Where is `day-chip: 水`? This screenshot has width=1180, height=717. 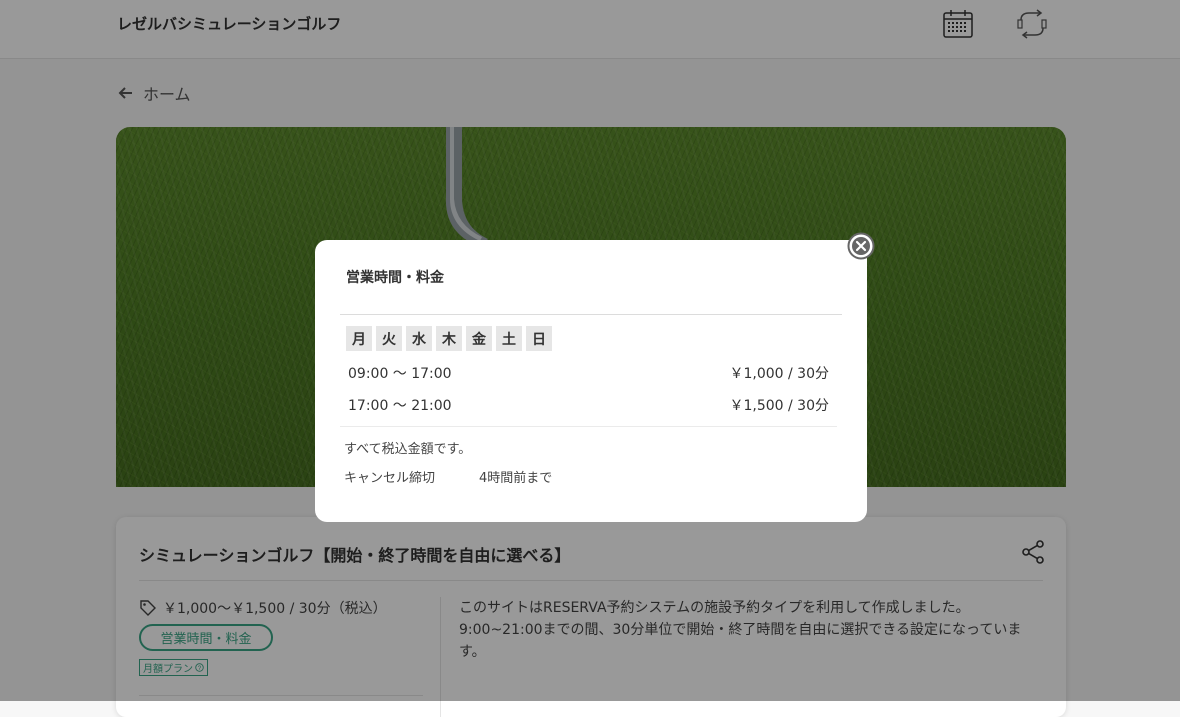
day-chip: 水 is located at coordinates (419, 338).